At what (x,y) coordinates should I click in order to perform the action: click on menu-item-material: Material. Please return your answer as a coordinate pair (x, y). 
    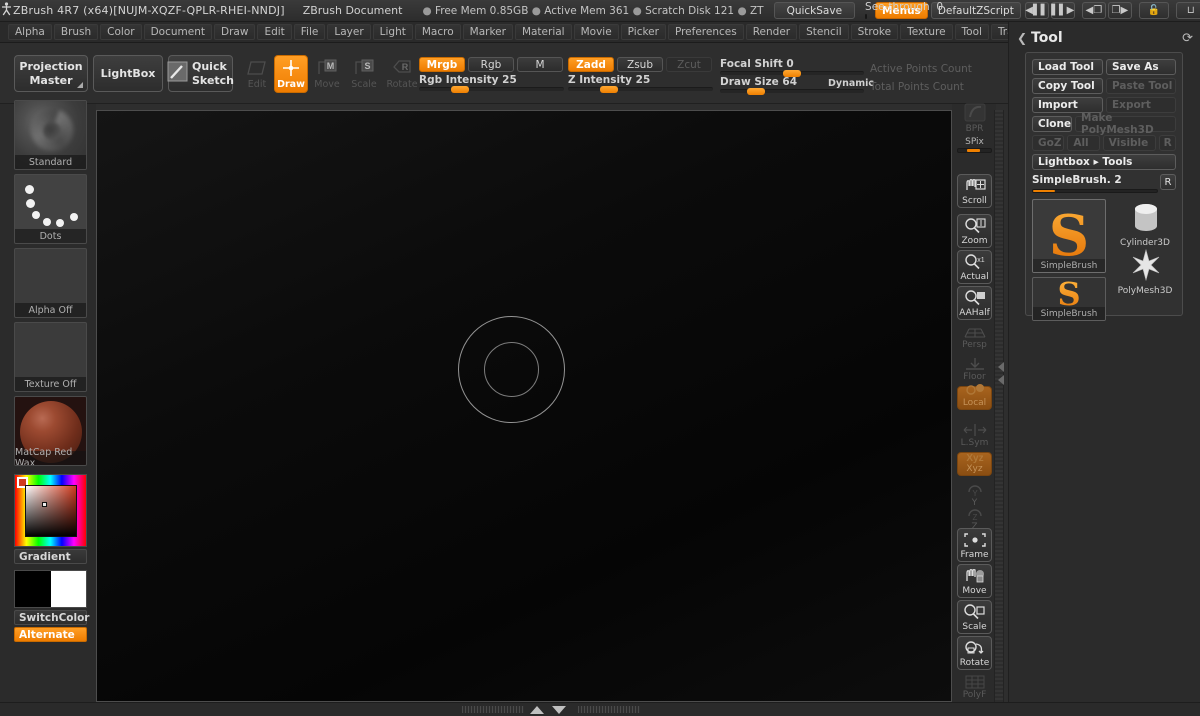
    Looking at the image, I should click on (543, 32).